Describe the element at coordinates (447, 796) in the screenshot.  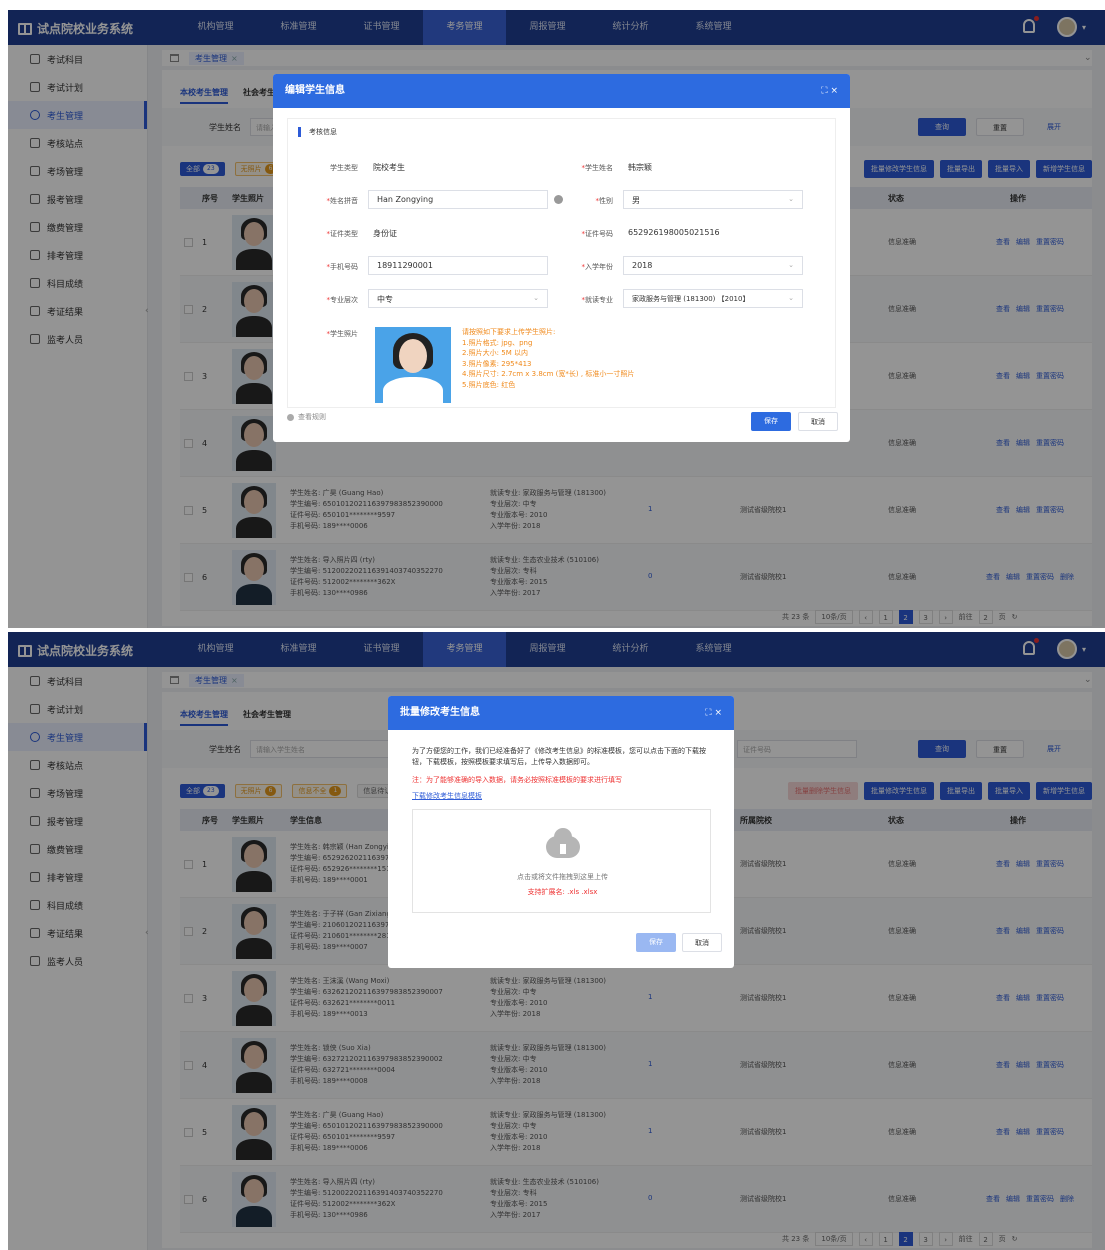
I see `download-template-link: 下载修改考生信息模板` at that location.